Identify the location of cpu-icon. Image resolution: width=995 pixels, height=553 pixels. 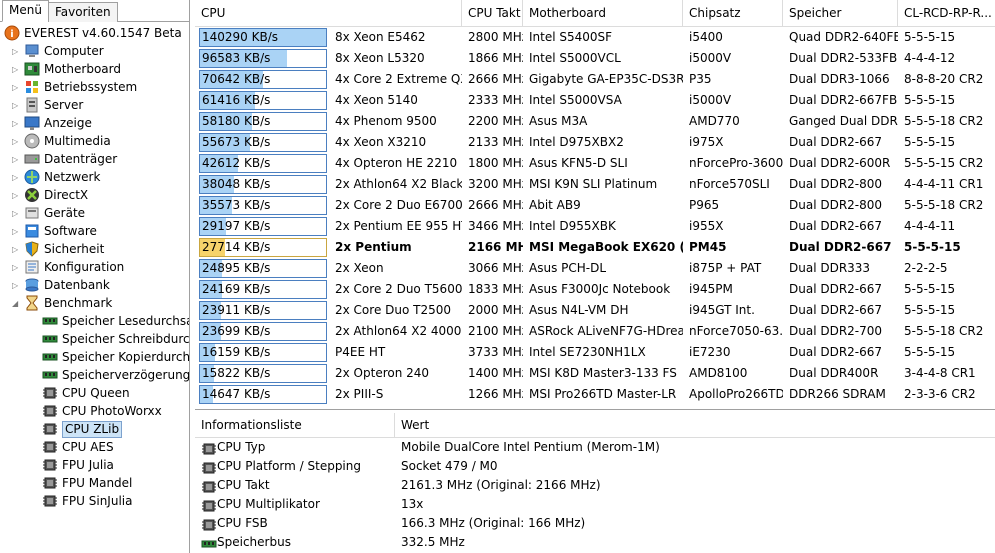
(50, 411).